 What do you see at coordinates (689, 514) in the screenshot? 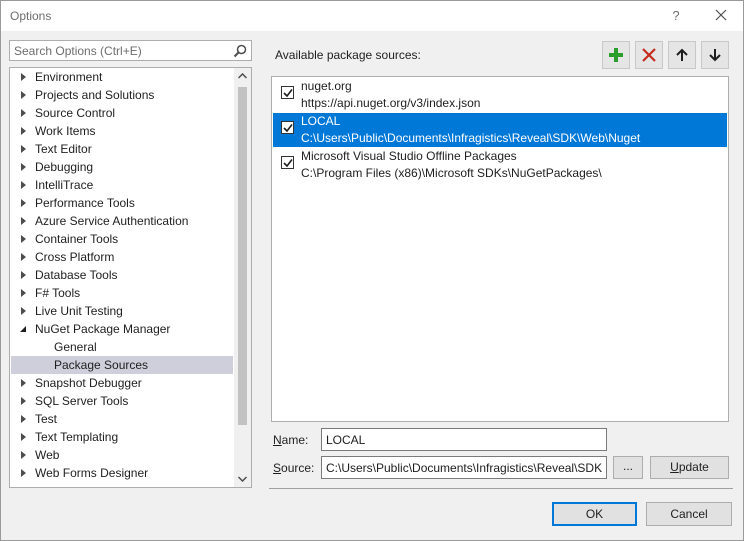
I see `cancel-button: Cancel` at bounding box center [689, 514].